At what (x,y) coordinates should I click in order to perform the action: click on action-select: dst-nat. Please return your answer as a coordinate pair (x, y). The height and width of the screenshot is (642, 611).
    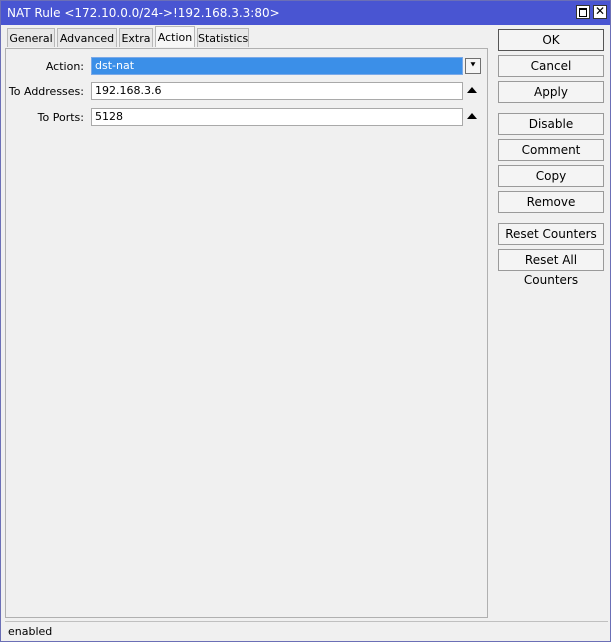
    Looking at the image, I should click on (277, 66).